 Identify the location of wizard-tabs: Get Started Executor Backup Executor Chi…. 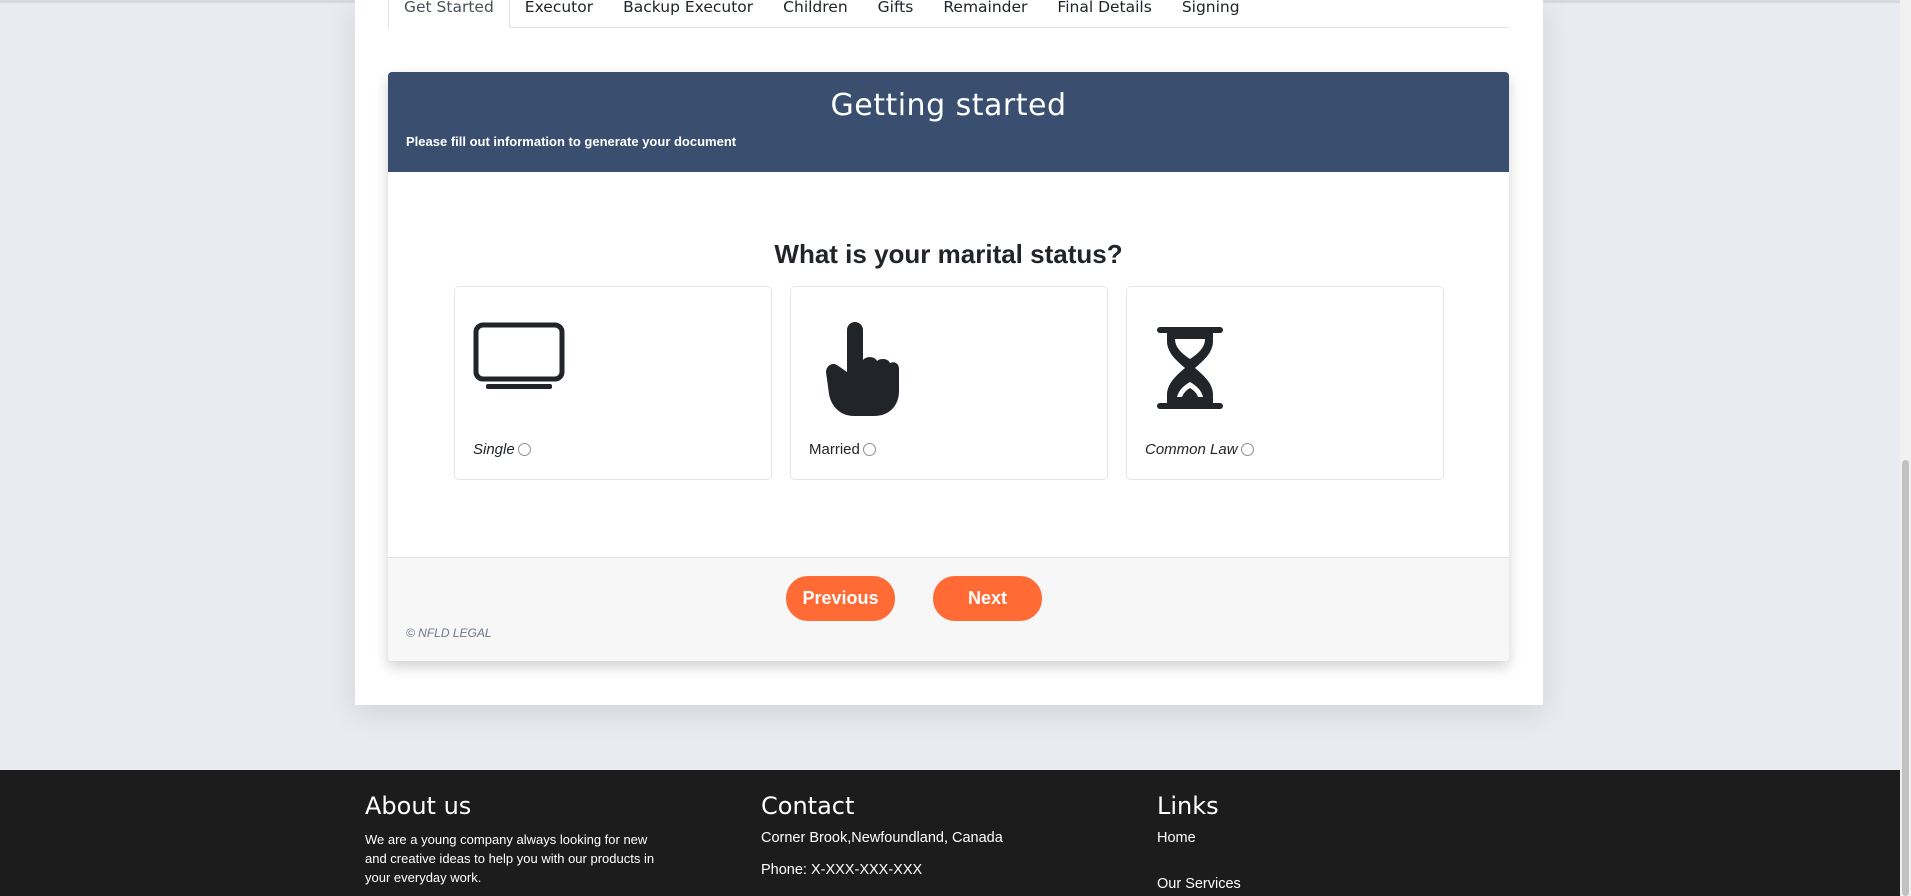
(948, 14).